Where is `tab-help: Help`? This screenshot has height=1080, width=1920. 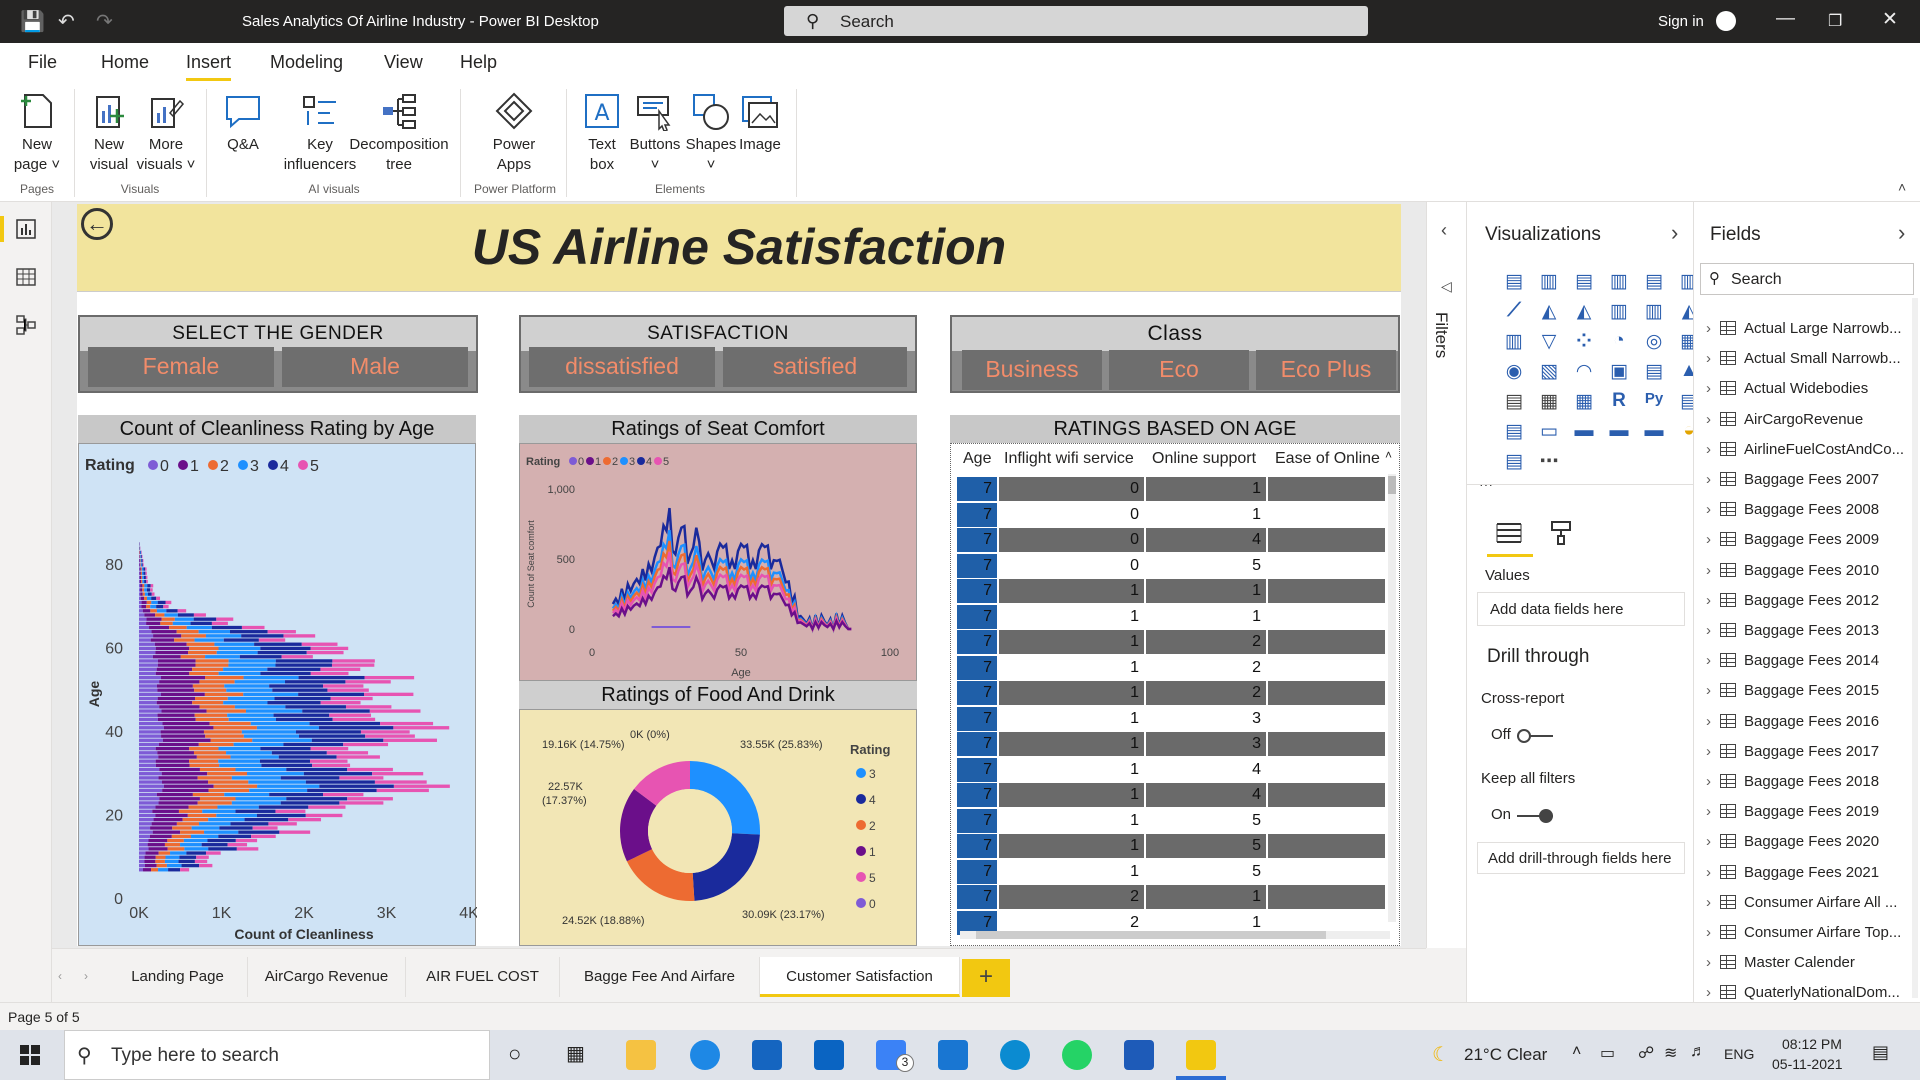
tab-help: Help is located at coordinates (478, 62).